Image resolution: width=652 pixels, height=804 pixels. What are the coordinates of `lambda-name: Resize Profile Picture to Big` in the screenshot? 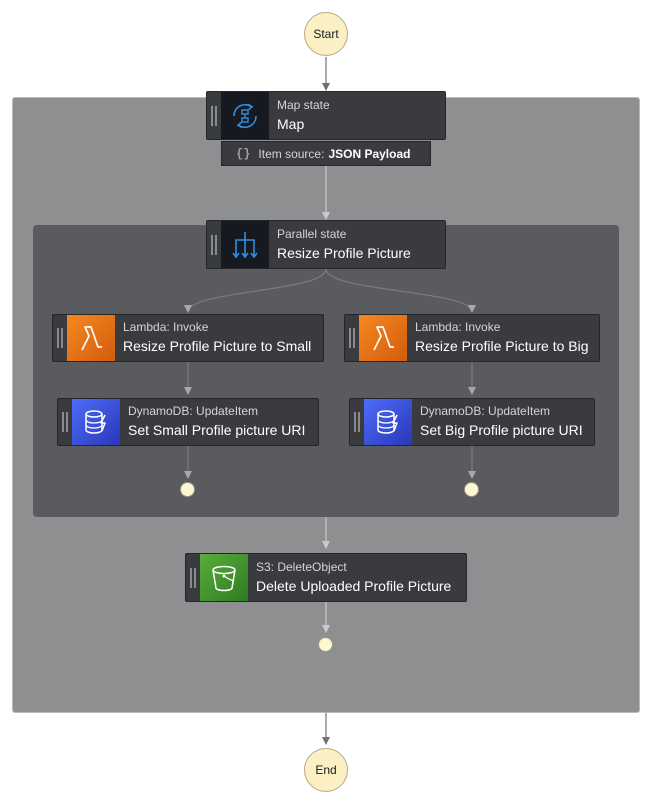 It's located at (502, 346).